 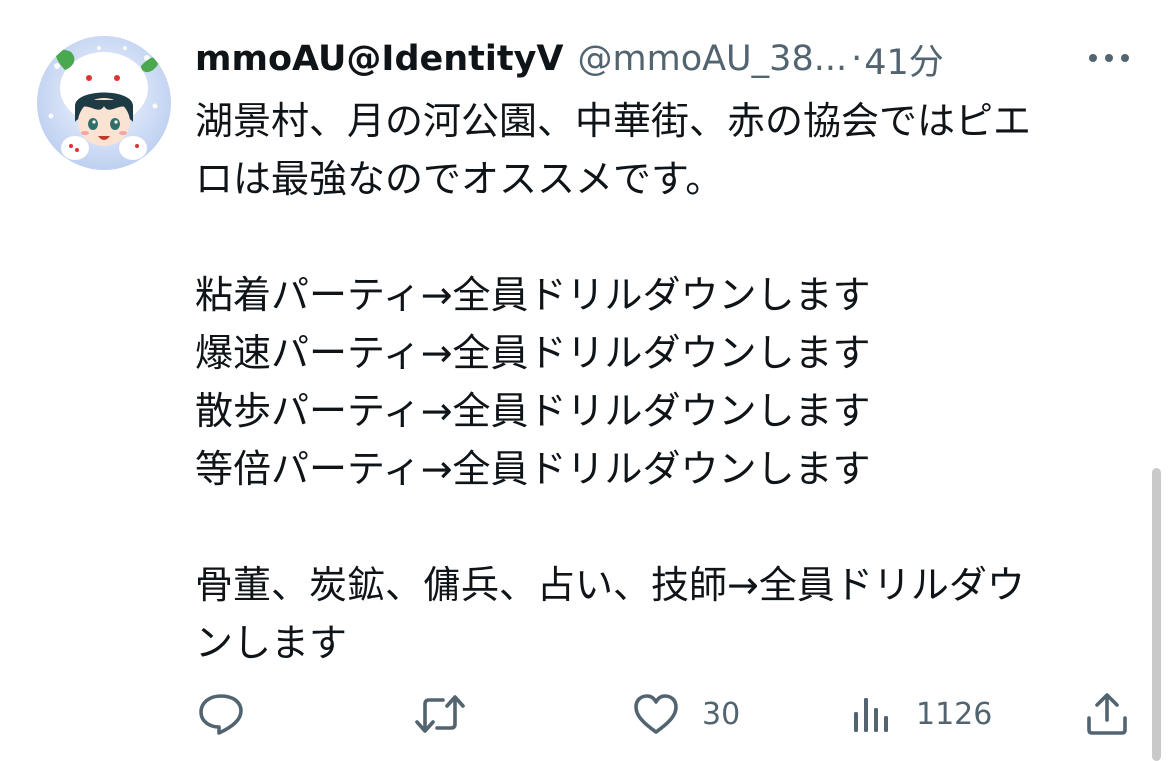 I want to click on reply-button, so click(x=221, y=714).